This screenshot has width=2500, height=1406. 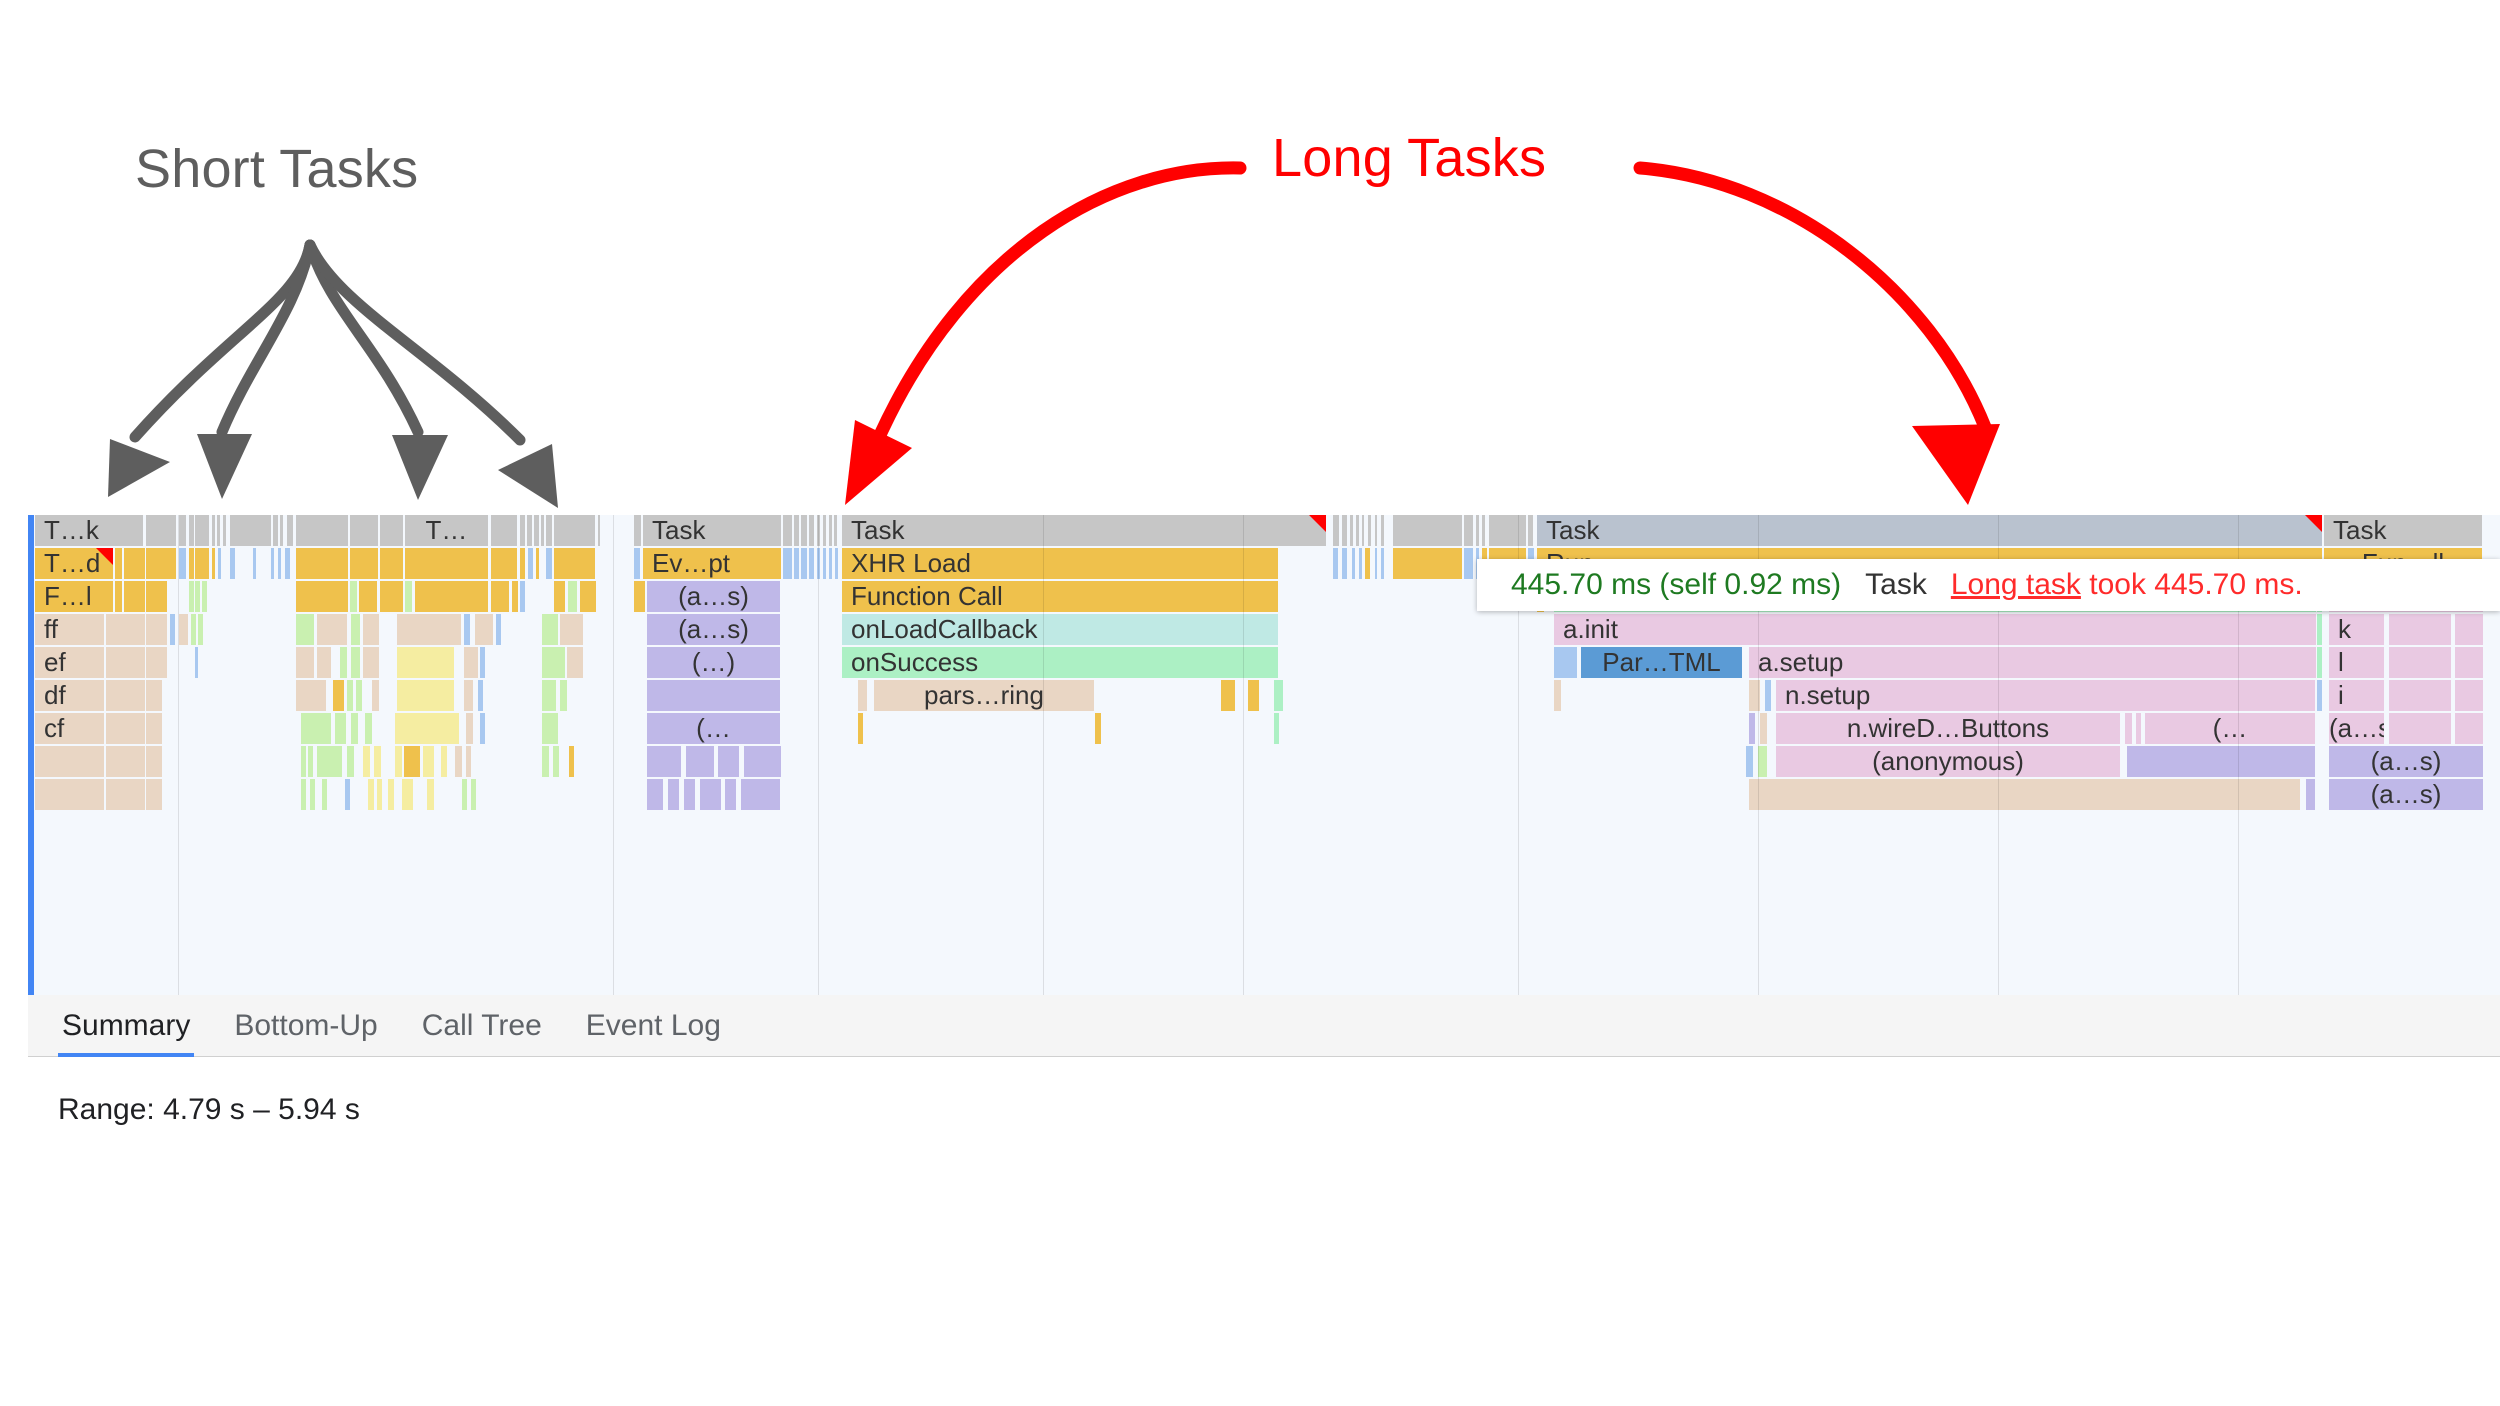 What do you see at coordinates (1060, 596) in the screenshot?
I see `flame-bar-labeled: Function Call` at bounding box center [1060, 596].